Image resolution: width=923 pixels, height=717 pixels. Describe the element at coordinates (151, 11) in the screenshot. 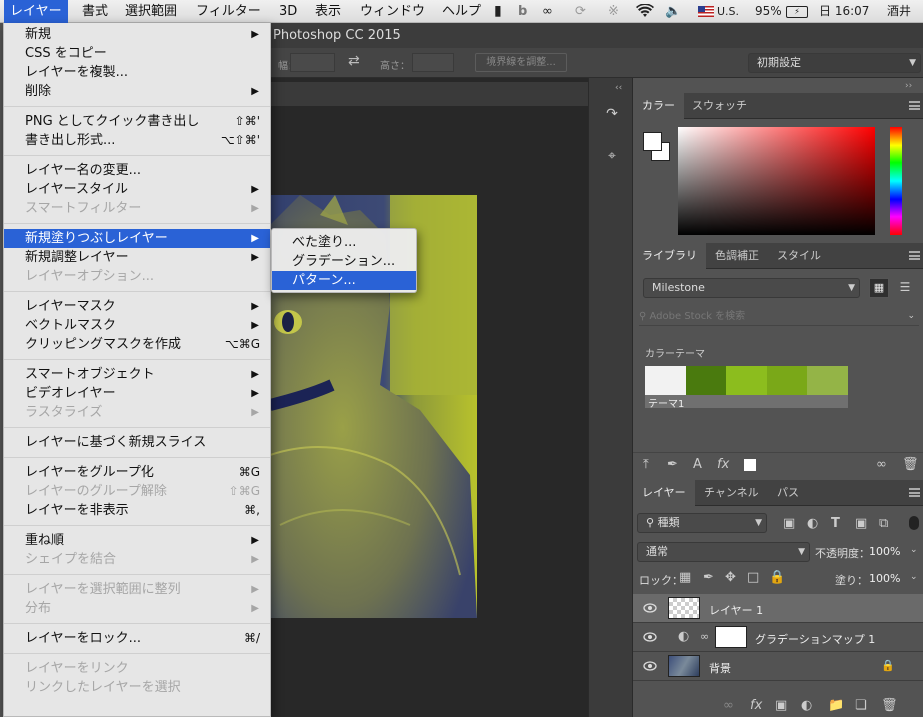

I see `menu-select: 選択範囲` at that location.